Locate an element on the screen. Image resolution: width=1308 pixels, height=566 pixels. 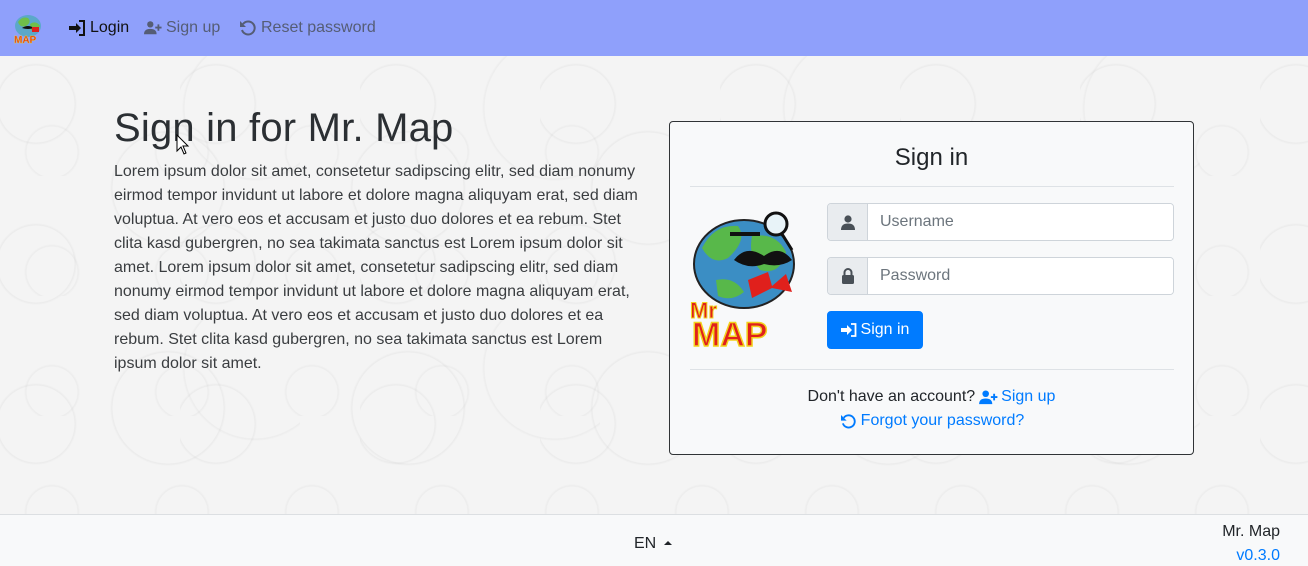
signin-button: Sign in is located at coordinates (875, 330).